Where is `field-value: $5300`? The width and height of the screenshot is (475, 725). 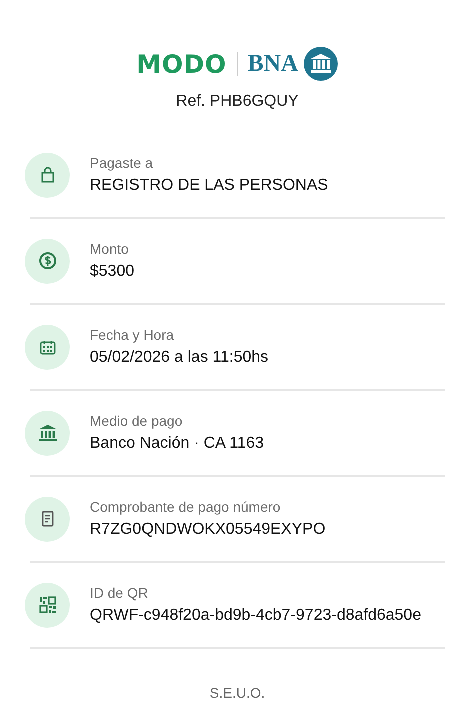 field-value: $5300 is located at coordinates (112, 272).